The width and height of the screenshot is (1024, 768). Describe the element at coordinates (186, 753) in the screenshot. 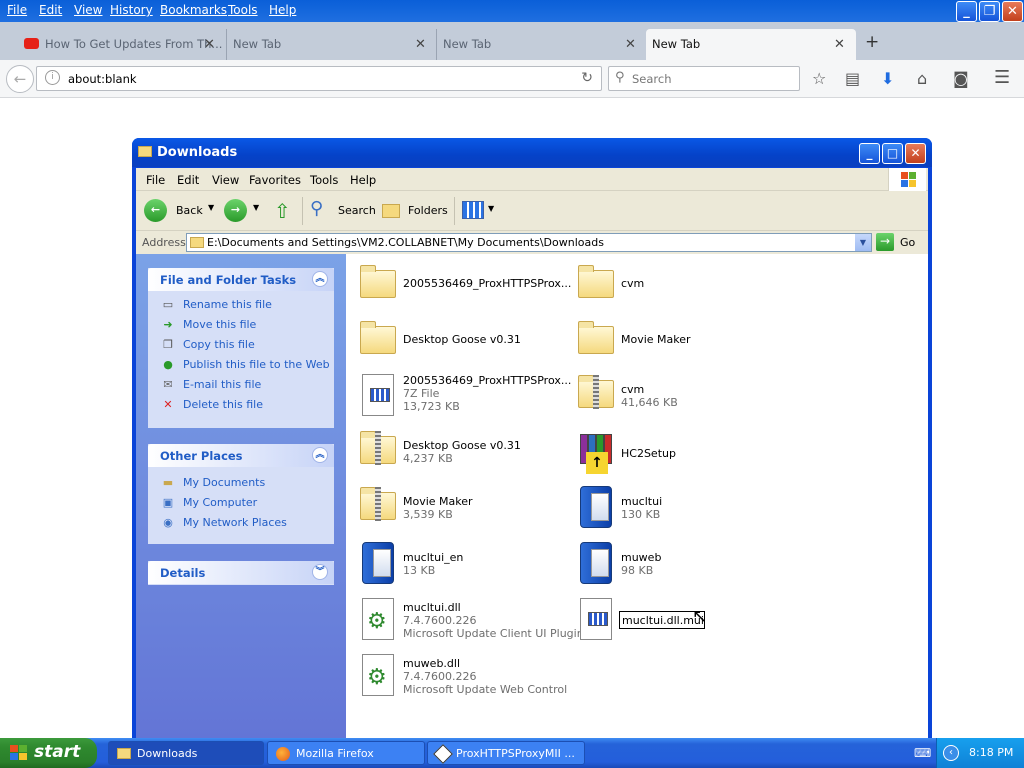

I see `task-downloads: Downloads` at that location.